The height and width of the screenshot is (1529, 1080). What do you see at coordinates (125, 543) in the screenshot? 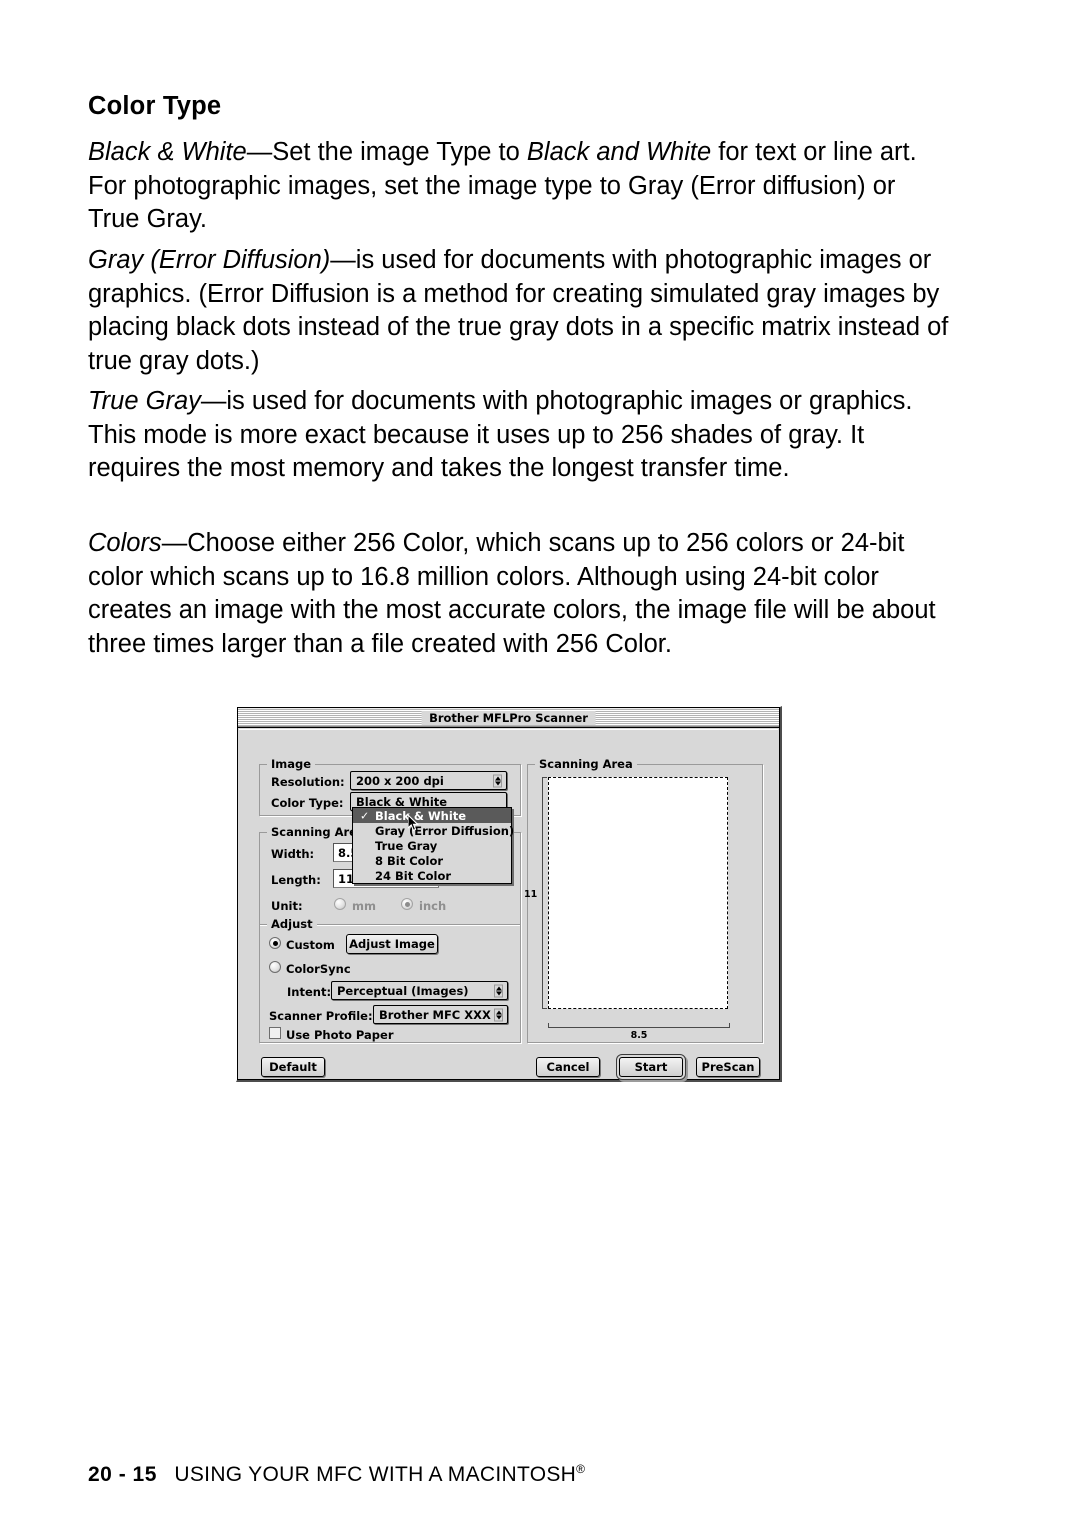
I see `emphasis-run: Colors` at bounding box center [125, 543].